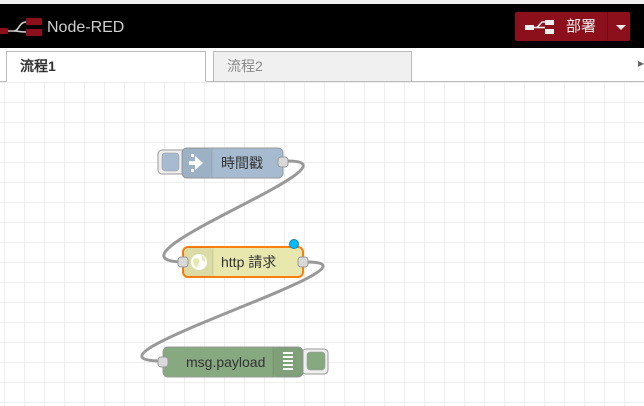 This screenshot has height=406, width=644. Describe the element at coordinates (560, 26) in the screenshot. I see `deploy-main-button: 部署` at that location.